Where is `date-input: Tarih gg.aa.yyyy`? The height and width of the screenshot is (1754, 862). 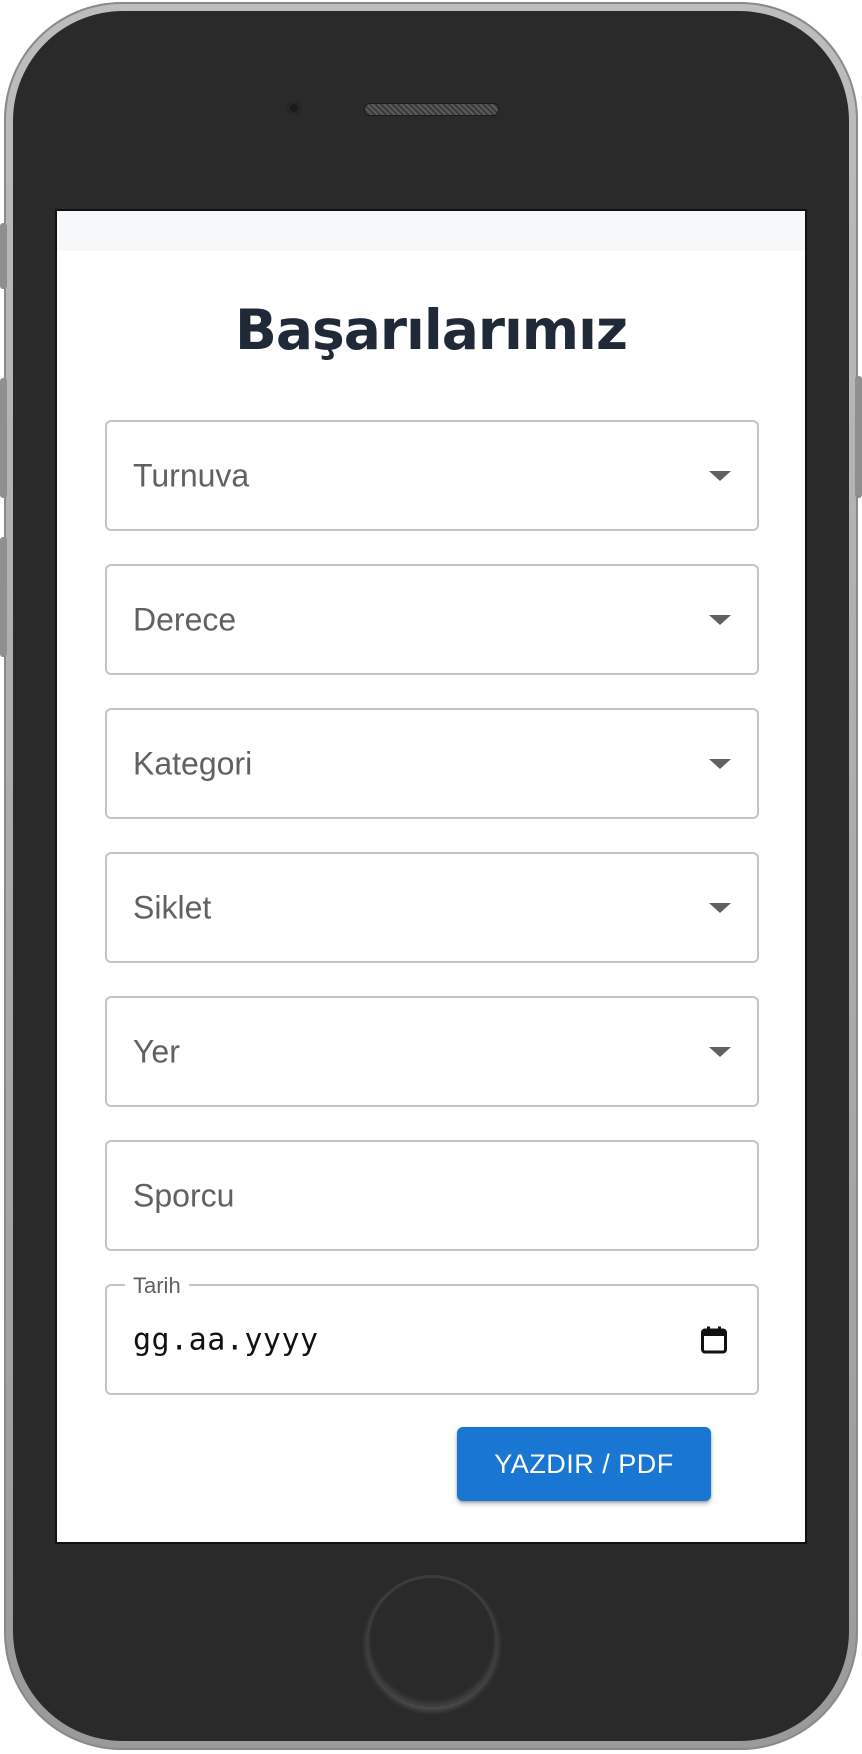 date-input: Tarih gg.aa.yyyy is located at coordinates (432, 1334).